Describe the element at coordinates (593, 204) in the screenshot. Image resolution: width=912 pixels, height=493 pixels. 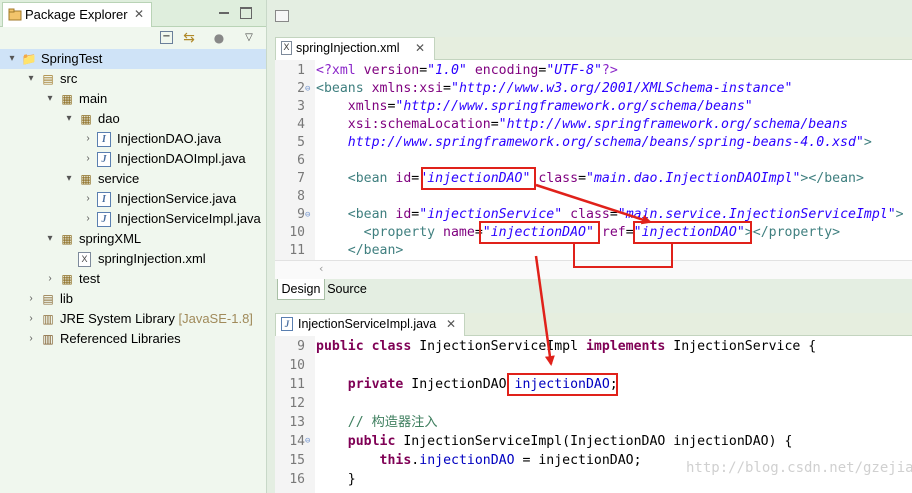
I see `arrow-bean-to-ref` at that location.